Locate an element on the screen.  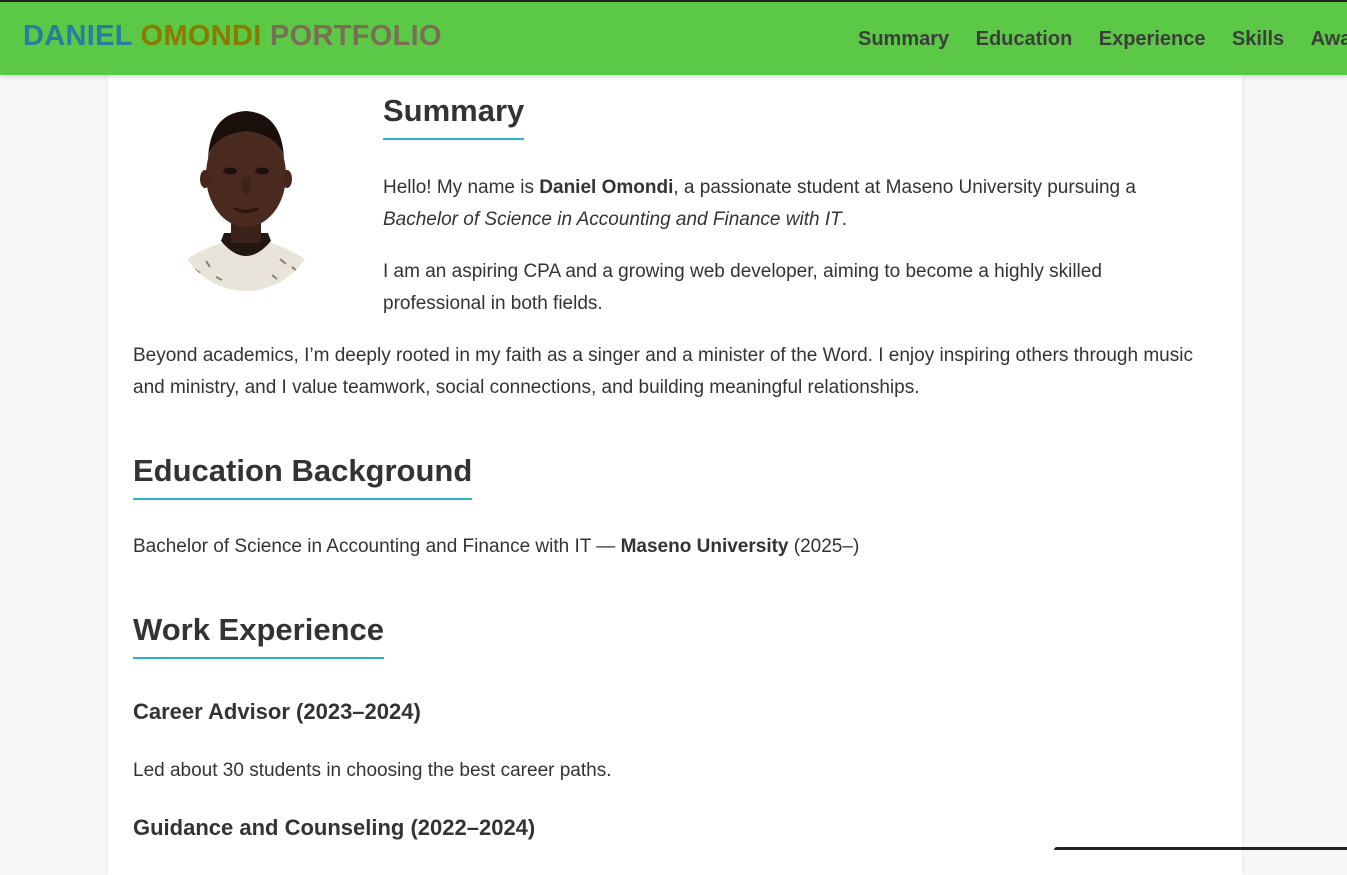
experience-item-title: Career Advisor (2023–2024) is located at coordinates (277, 711).